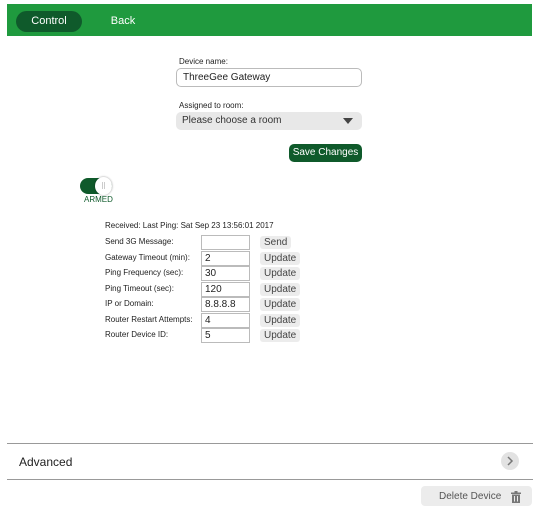 This screenshot has width=538, height=510. What do you see at coordinates (149, 319) in the screenshot?
I see `setting-label: Router Restart Attempts:` at bounding box center [149, 319].